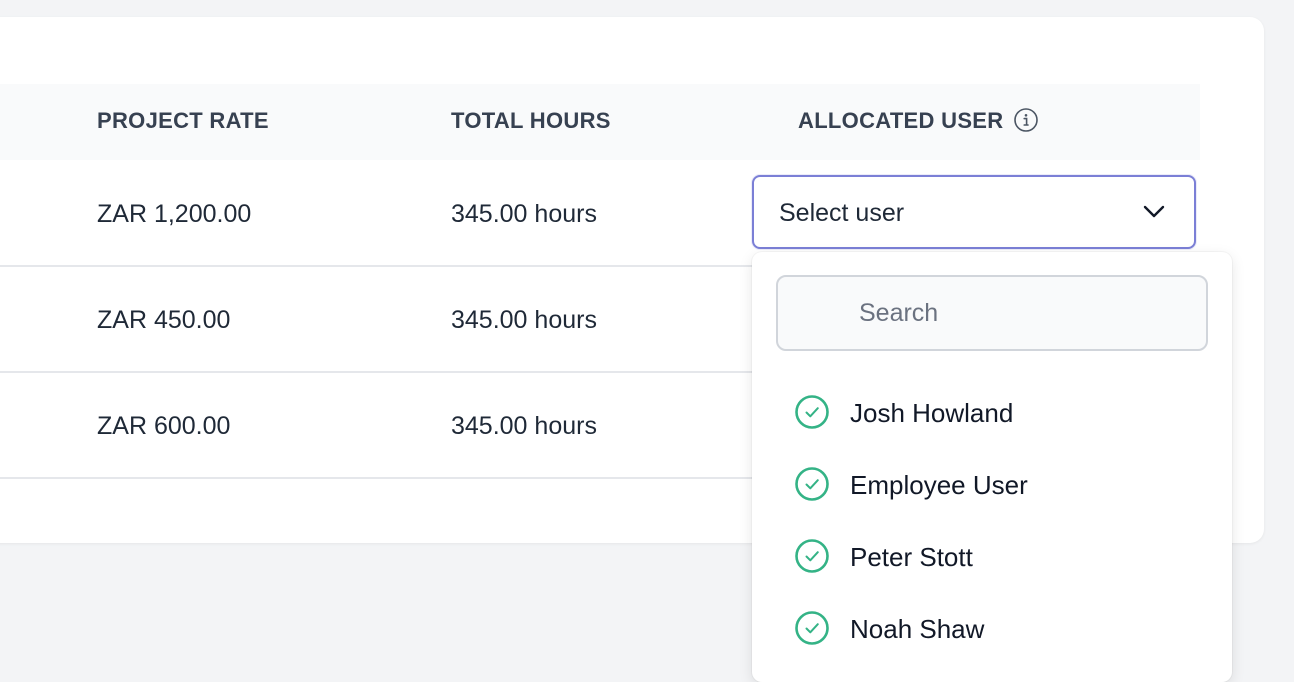 The image size is (1294, 682). What do you see at coordinates (974, 212) in the screenshot?
I see `user-select: Select user` at bounding box center [974, 212].